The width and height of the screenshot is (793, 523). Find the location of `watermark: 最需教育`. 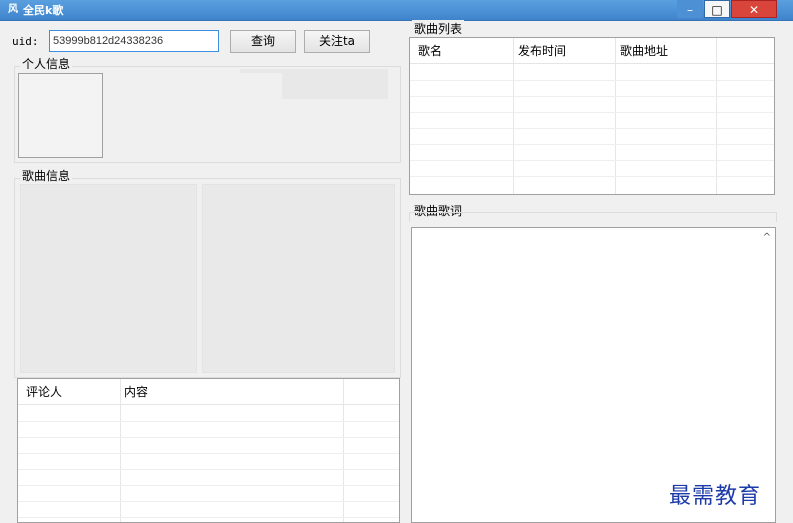

watermark: 最需教育 is located at coordinates (715, 496).